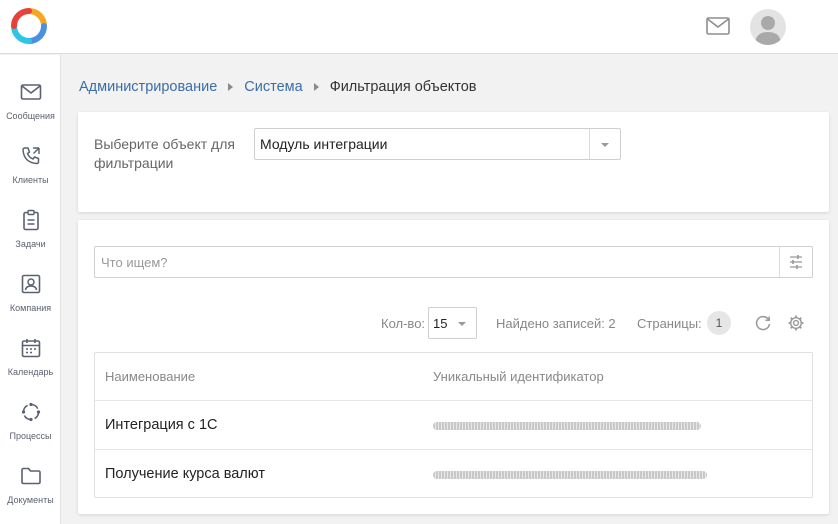 The image size is (838, 524). Describe the element at coordinates (164, 153) in the screenshot. I see `object-select-label: Выберите объект для фильтрации` at that location.